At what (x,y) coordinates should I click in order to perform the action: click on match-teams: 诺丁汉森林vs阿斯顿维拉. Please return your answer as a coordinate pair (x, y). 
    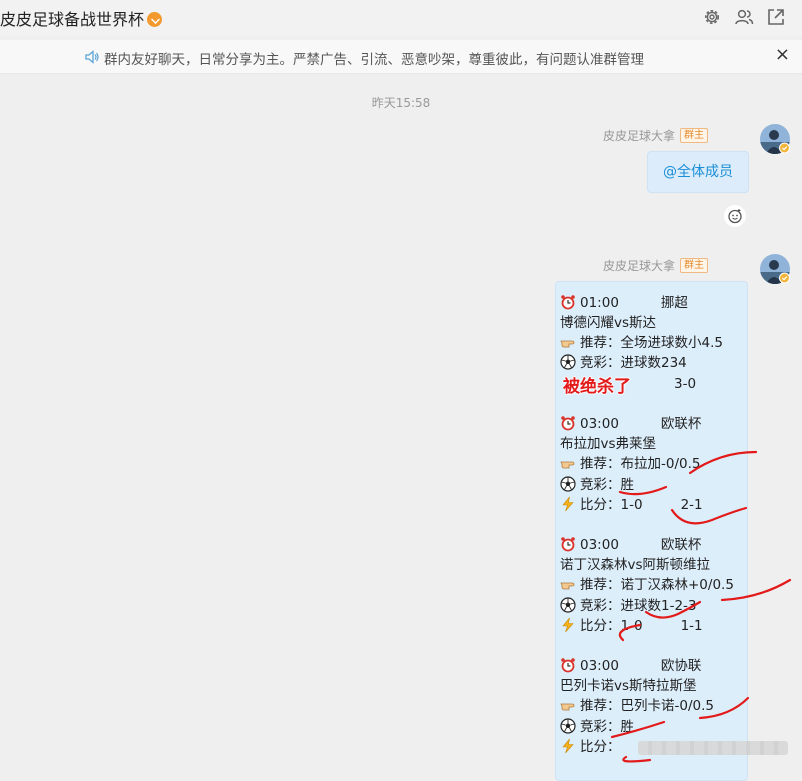
    Looking at the image, I should click on (635, 565).